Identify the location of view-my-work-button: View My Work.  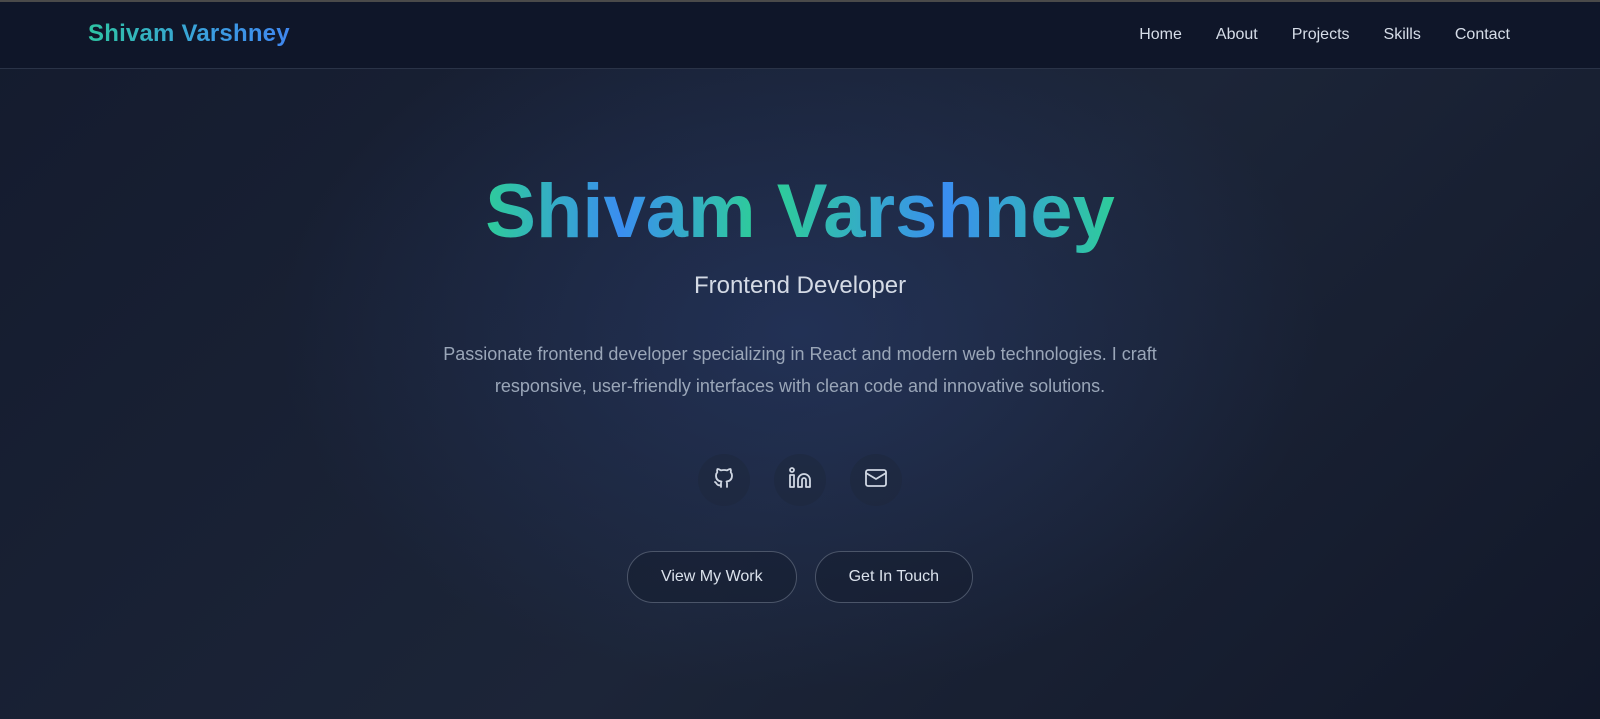
(711, 577).